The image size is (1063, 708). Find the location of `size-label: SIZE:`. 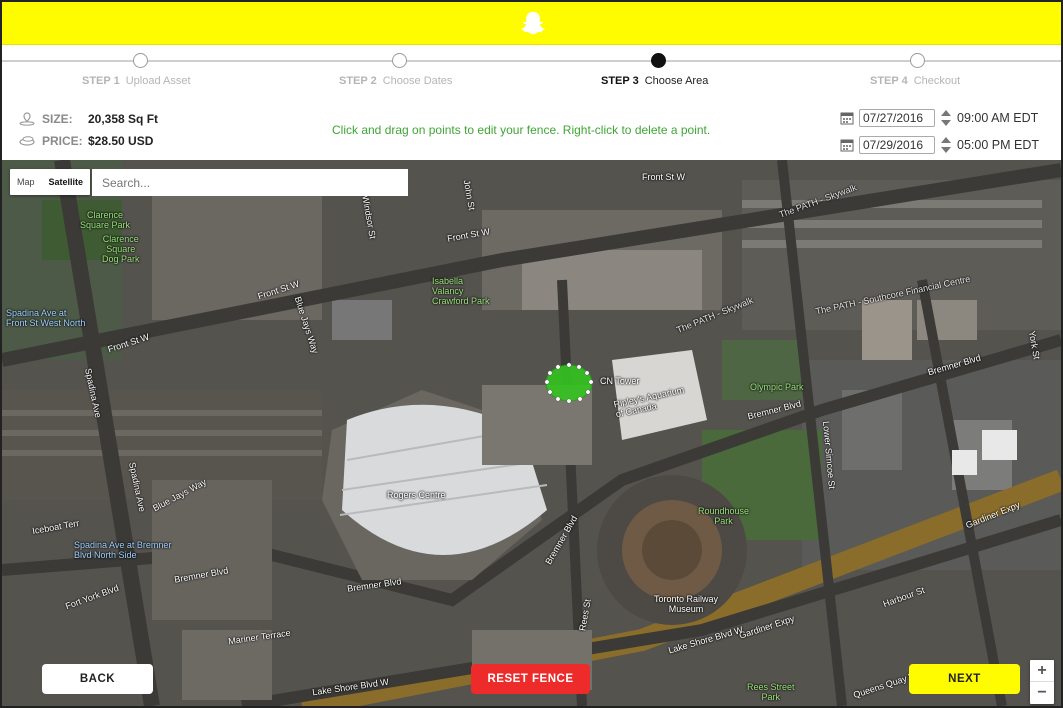

size-label: SIZE: is located at coordinates (57, 119).